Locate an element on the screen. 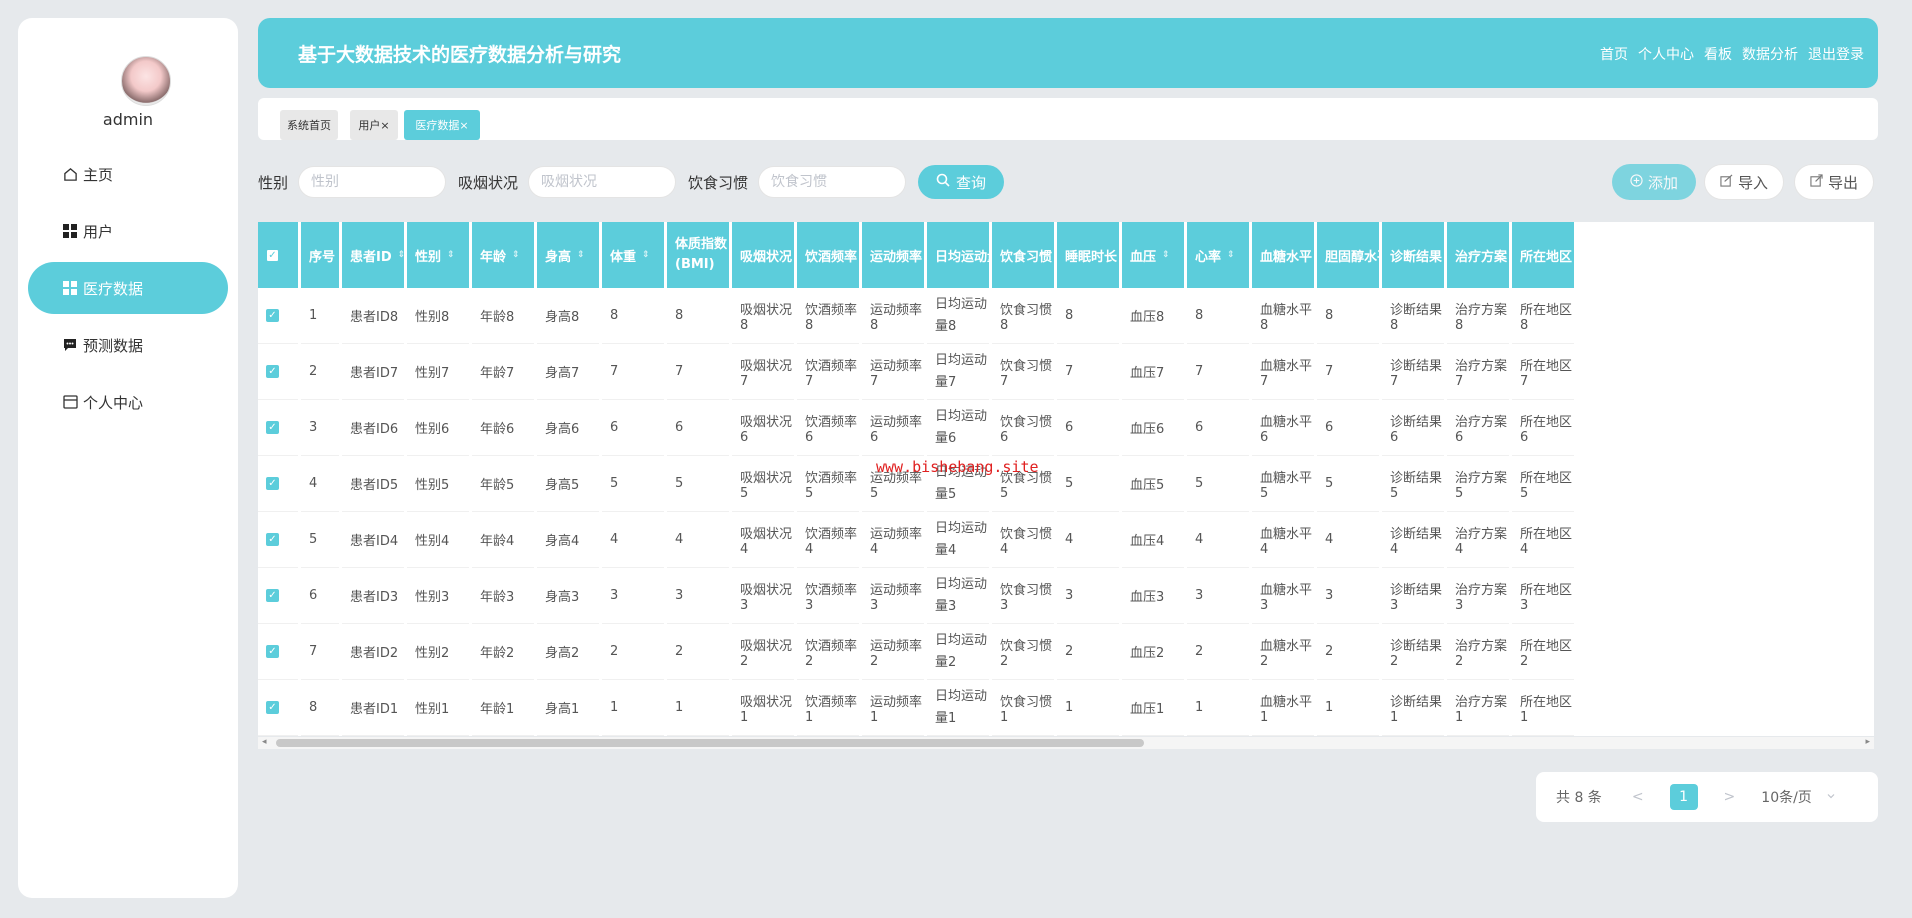  scroll-left-icon: ◂ is located at coordinates (264, 742).